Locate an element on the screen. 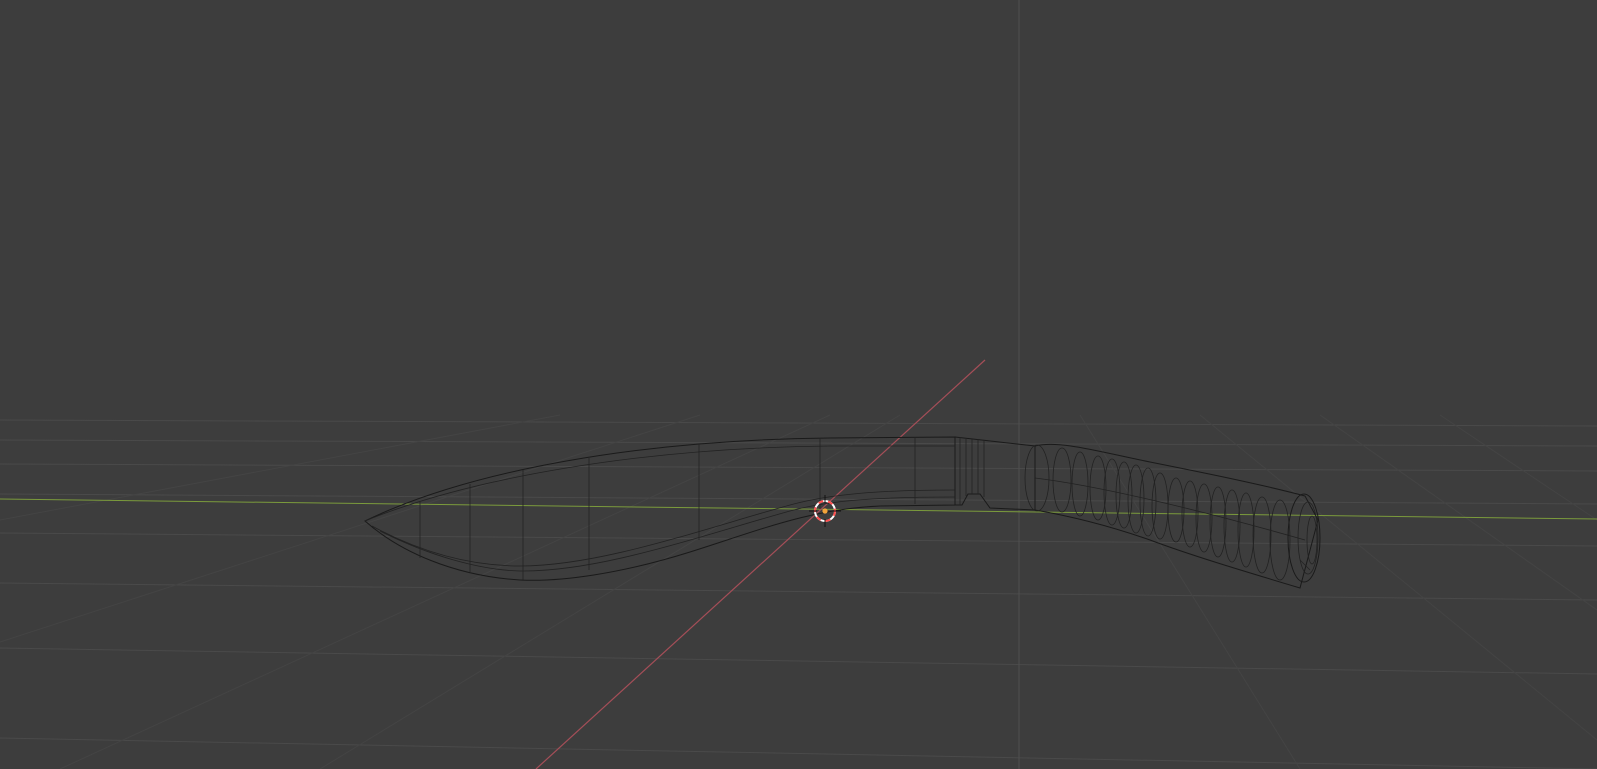 This screenshot has width=1597, height=769. handle-wireframe is located at coordinates (1171, 516).